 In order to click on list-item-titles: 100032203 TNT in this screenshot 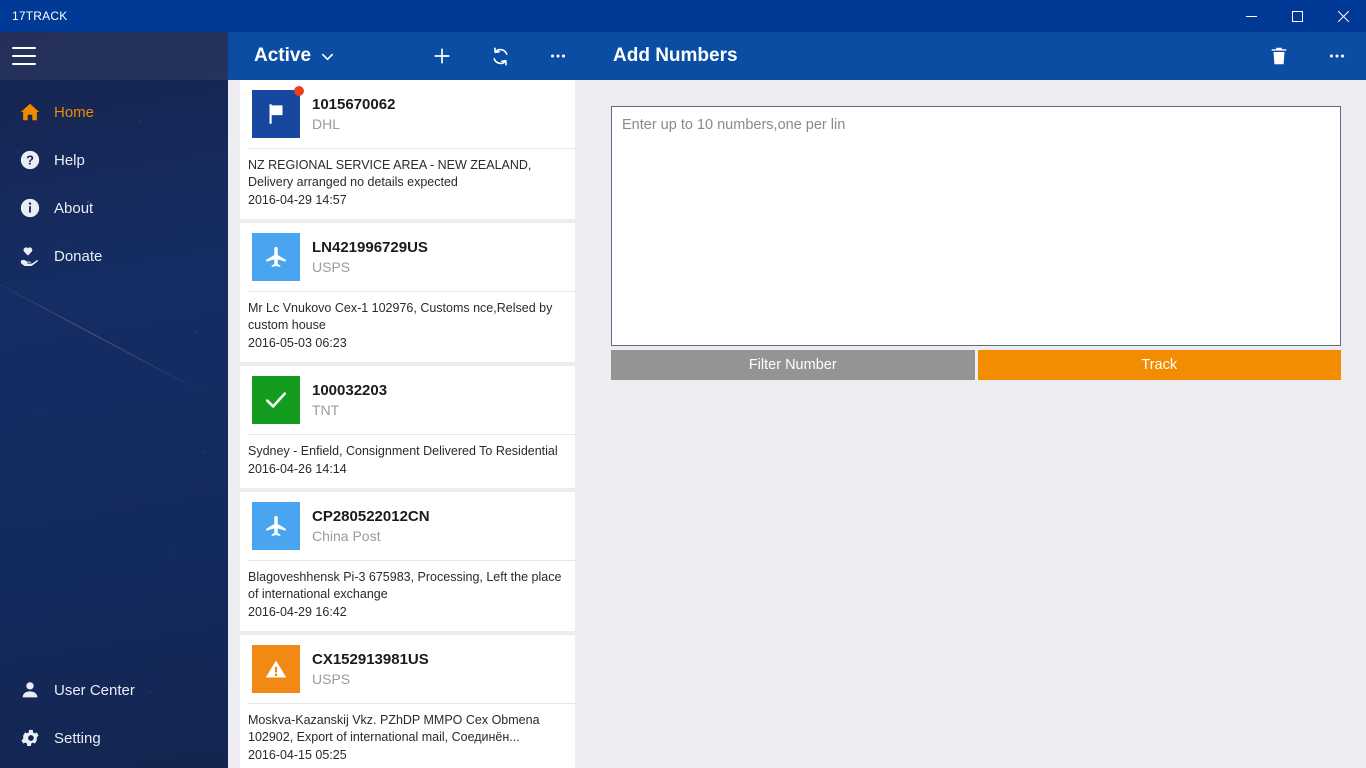, I will do `click(343, 400)`.